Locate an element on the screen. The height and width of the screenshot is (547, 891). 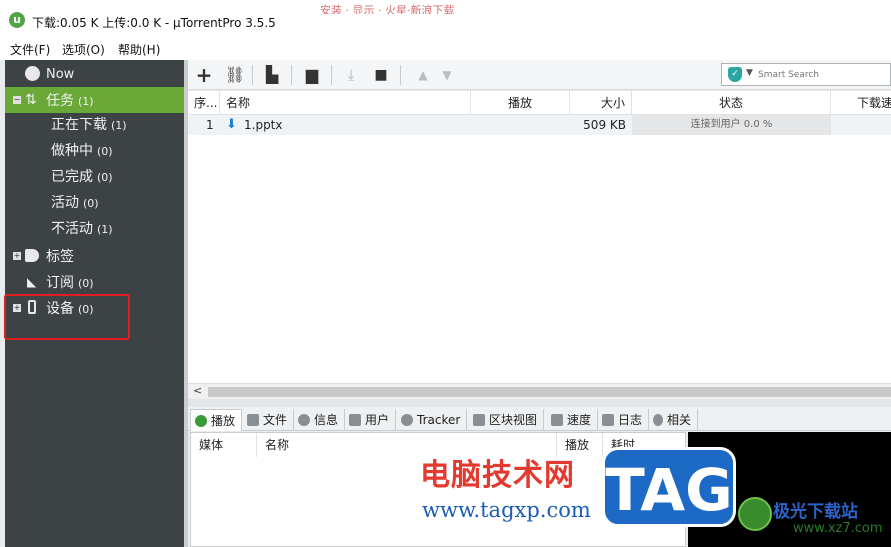
search-provider-icon: ✓ is located at coordinates (735, 74).